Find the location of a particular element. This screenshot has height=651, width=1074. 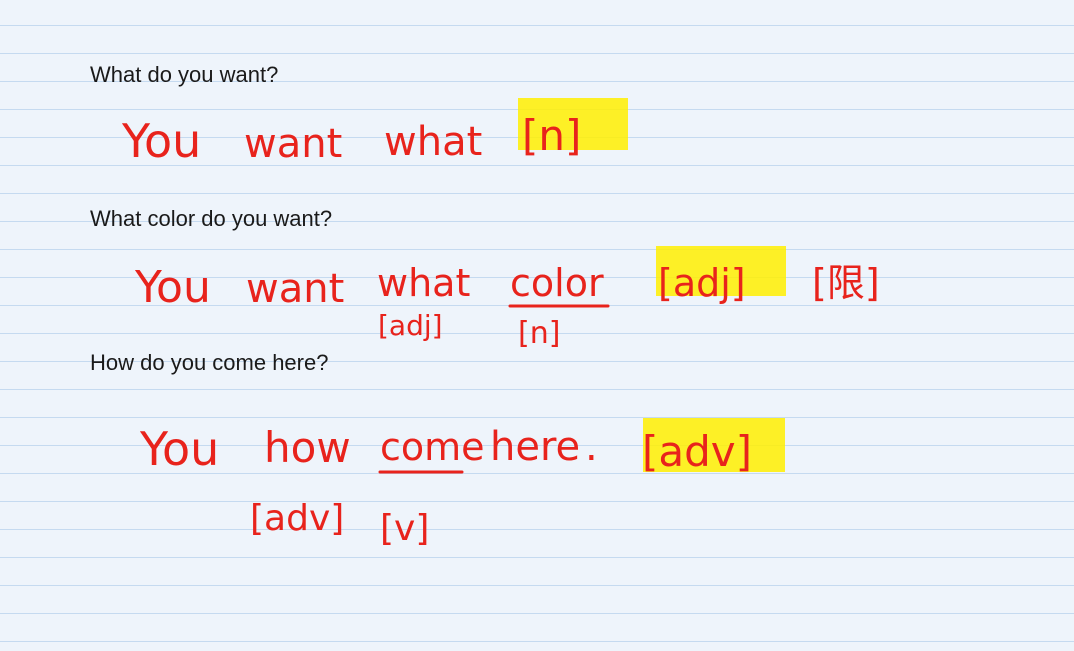

answer-1-word-2: want is located at coordinates (293, 144).